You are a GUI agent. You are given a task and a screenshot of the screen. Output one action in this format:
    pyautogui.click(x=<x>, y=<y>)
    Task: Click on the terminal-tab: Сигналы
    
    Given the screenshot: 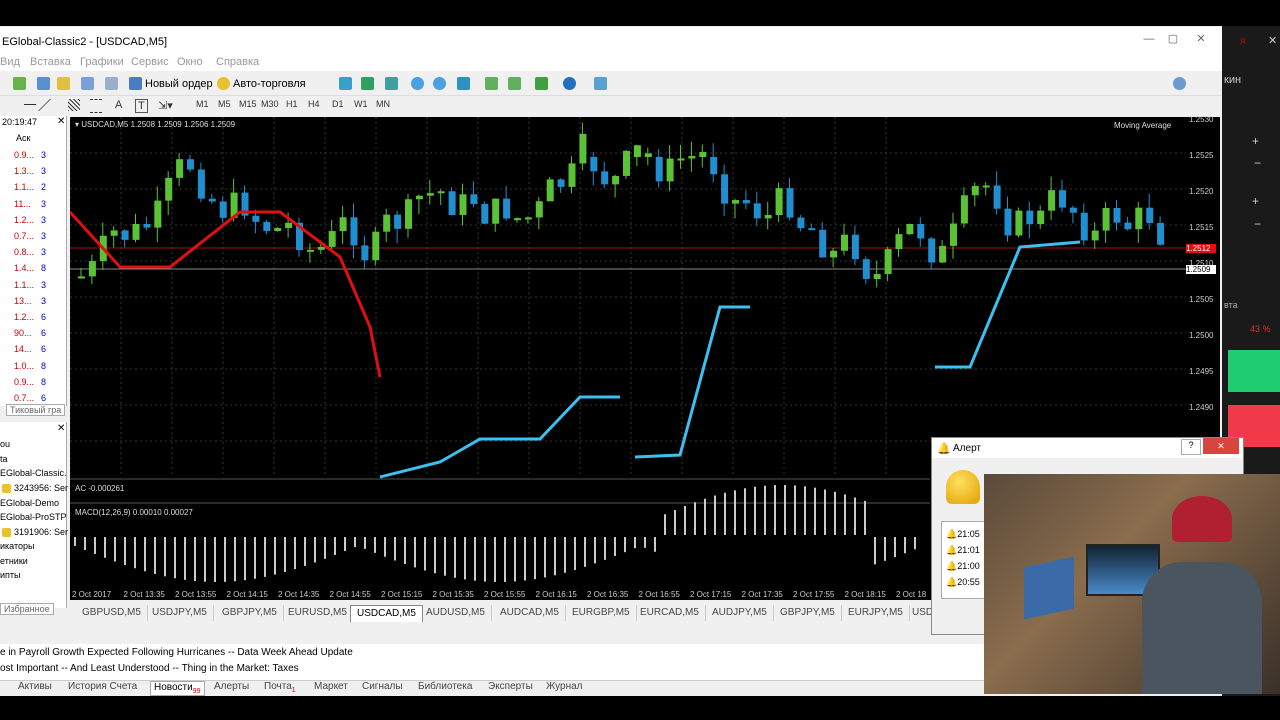 What is the action you would take?
    pyautogui.click(x=382, y=686)
    